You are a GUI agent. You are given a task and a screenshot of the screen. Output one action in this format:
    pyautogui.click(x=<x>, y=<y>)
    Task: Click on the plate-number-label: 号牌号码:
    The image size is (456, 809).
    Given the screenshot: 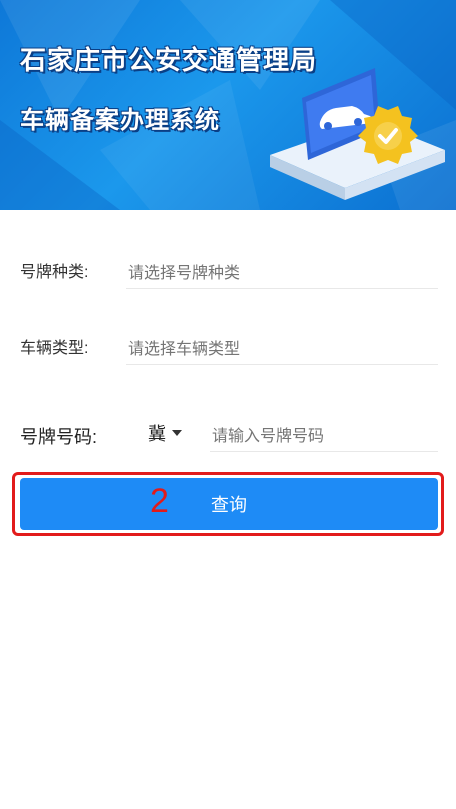 What is the action you would take?
    pyautogui.click(x=59, y=437)
    